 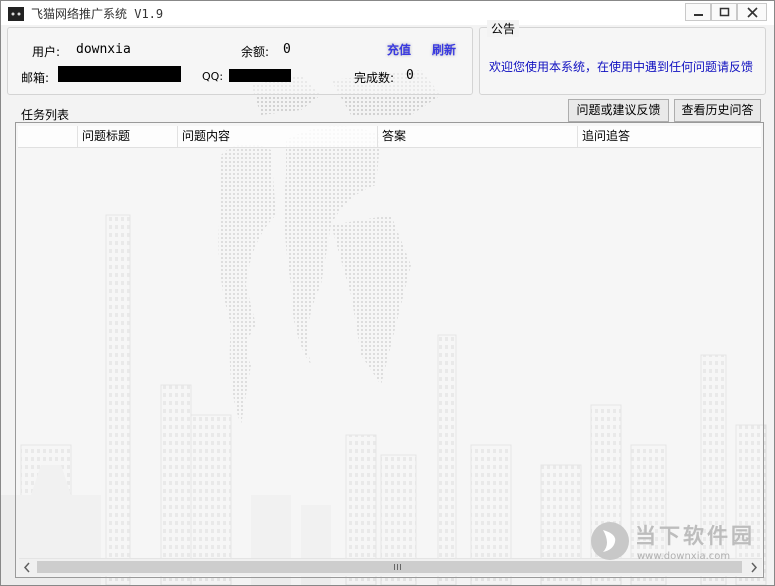 What do you see at coordinates (387, 13) in the screenshot?
I see `title-bar: 飞猫网络推广系统 V1.9` at bounding box center [387, 13].